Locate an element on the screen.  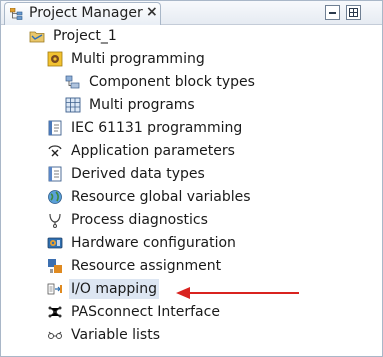
grid-icon is located at coordinates (73, 105).